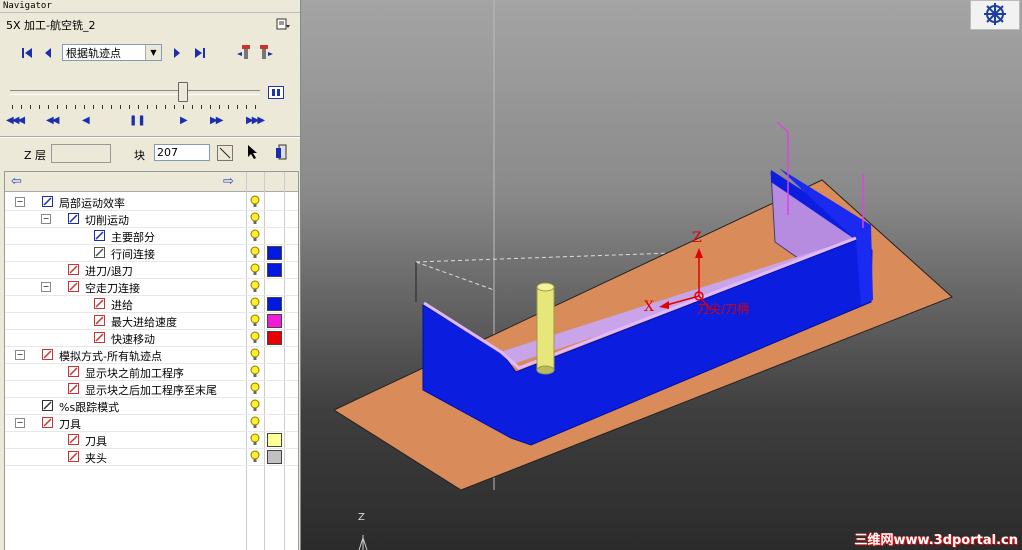 This screenshot has width=1022, height=550. What do you see at coordinates (151, 457) in the screenshot?
I see `tree-row: 夹头` at bounding box center [151, 457].